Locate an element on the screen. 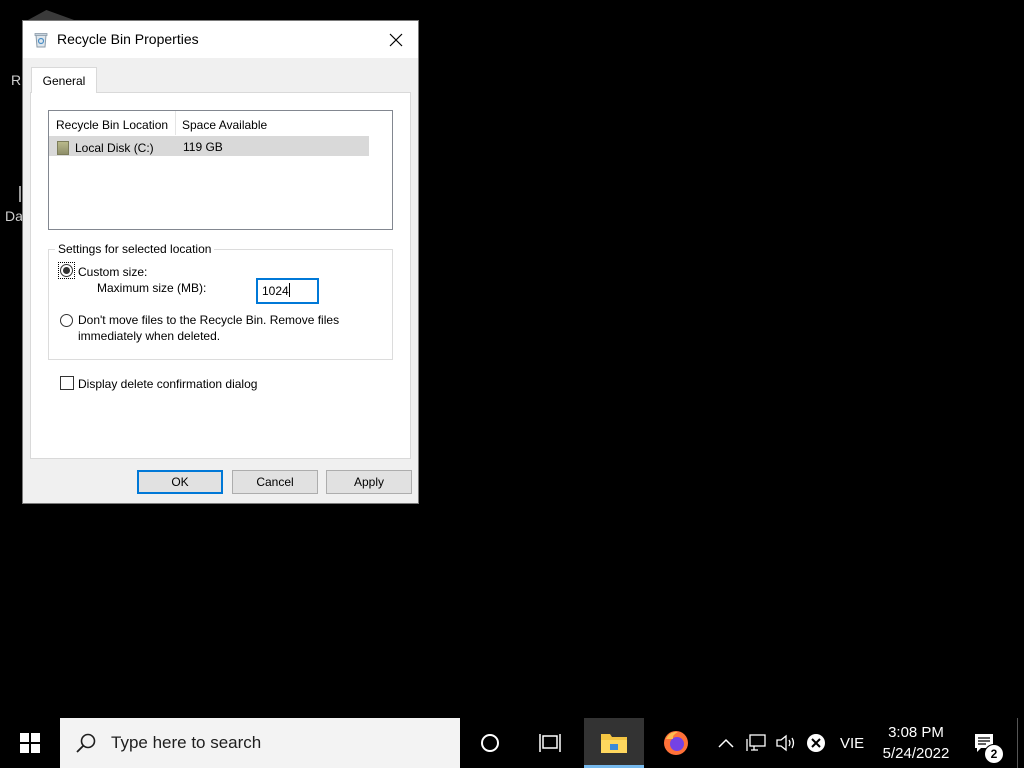 This screenshot has height=768, width=1024. network-tray-button is located at coordinates (756, 743).